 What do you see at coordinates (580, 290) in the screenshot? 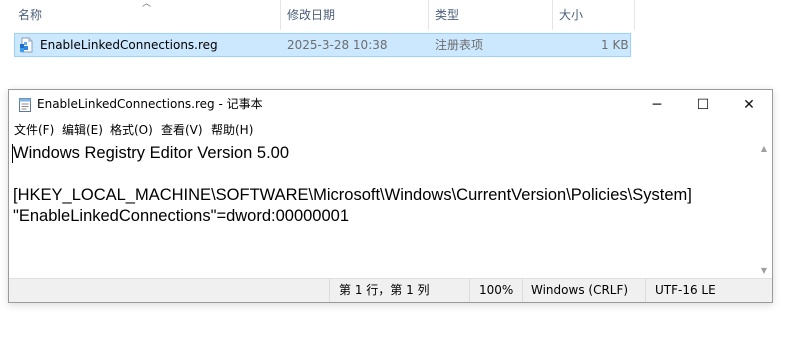
I see `line-ending: Windows (CRLF)` at bounding box center [580, 290].